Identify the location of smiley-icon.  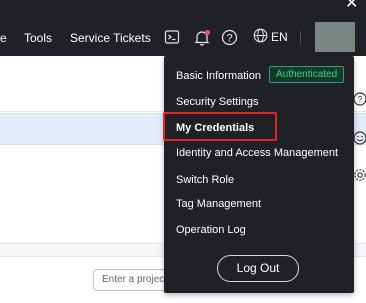
(359, 138).